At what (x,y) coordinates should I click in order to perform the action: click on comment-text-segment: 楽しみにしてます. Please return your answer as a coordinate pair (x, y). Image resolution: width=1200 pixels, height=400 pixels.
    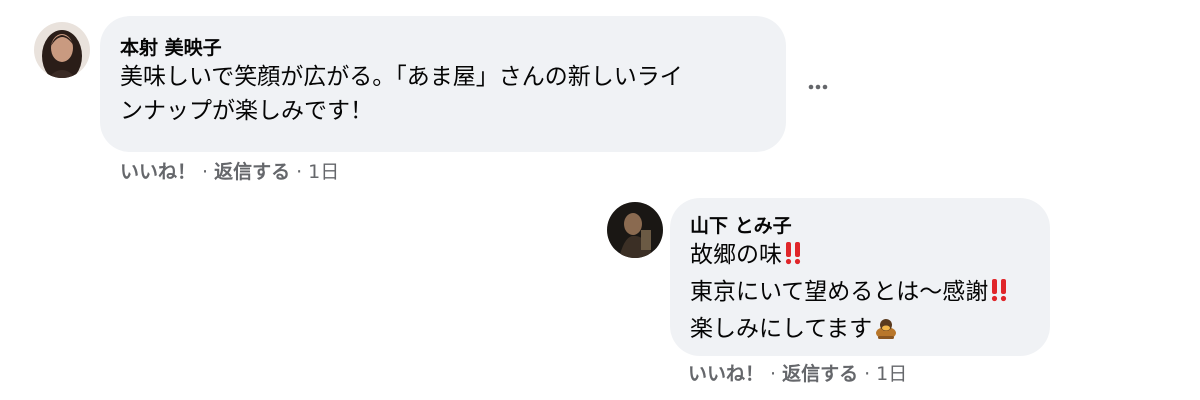
    Looking at the image, I should click on (781, 329).